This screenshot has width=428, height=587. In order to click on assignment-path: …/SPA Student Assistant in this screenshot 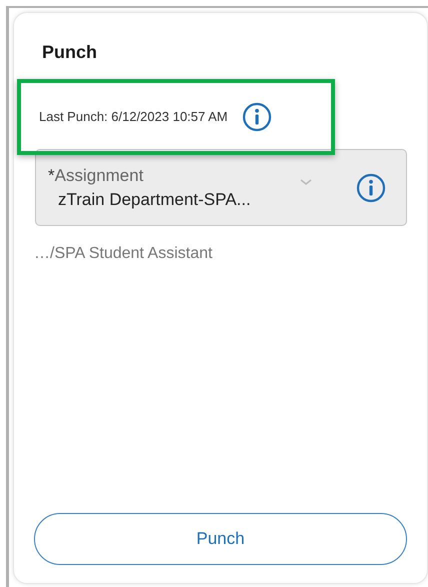, I will do `click(123, 254)`.